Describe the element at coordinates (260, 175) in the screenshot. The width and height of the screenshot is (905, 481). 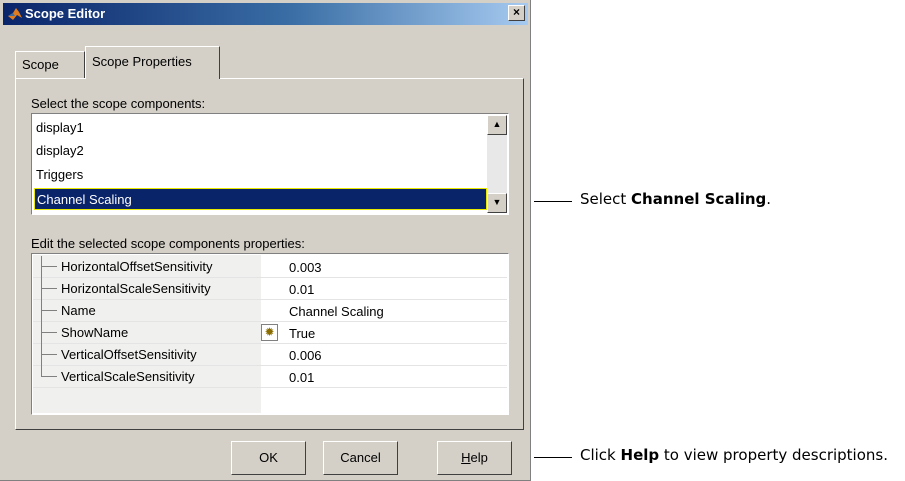
I see `list-item: Triggers` at that location.